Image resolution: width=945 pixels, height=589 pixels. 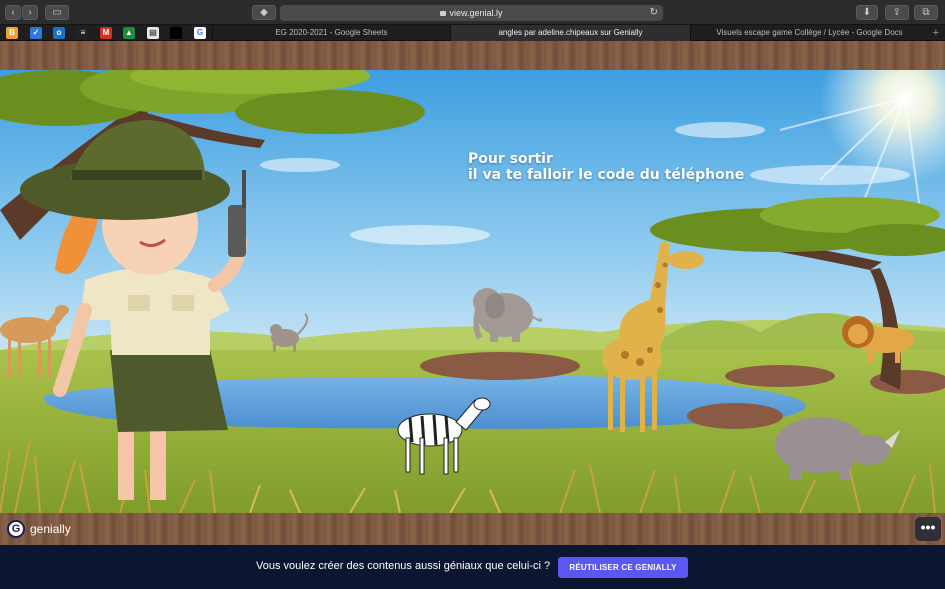 I want to click on scene-title-line2: il va te falloir le code du téléphone, so click(x=606, y=175).